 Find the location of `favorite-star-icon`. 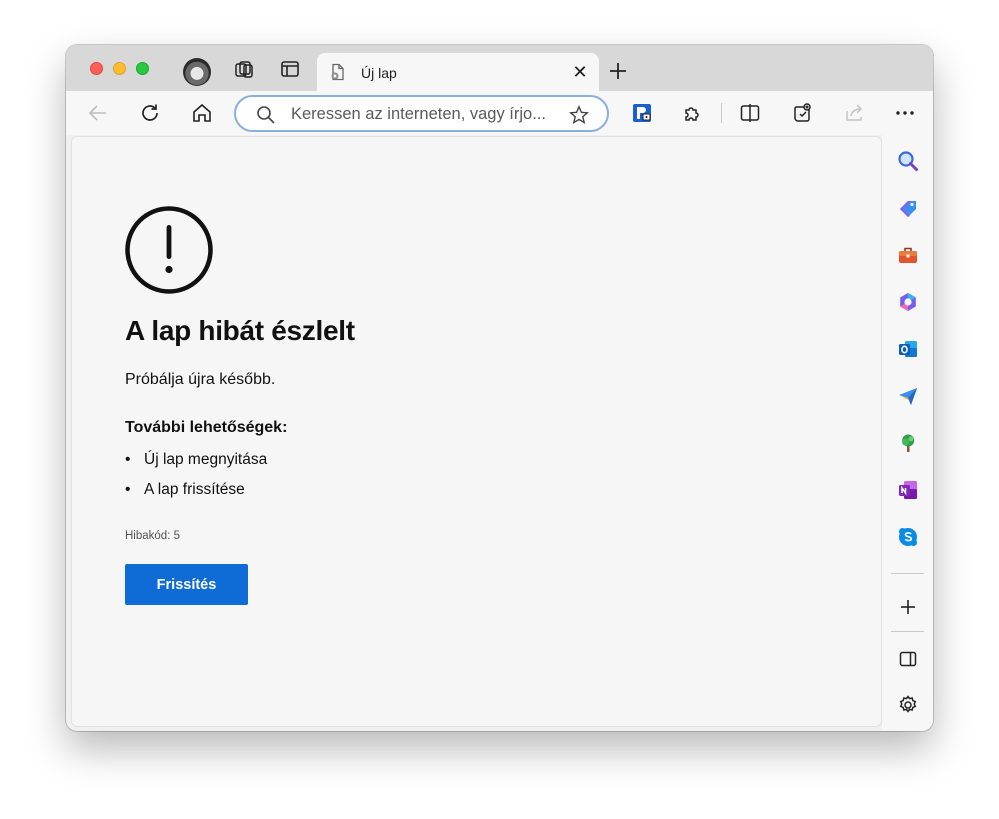

favorite-star-icon is located at coordinates (579, 115).